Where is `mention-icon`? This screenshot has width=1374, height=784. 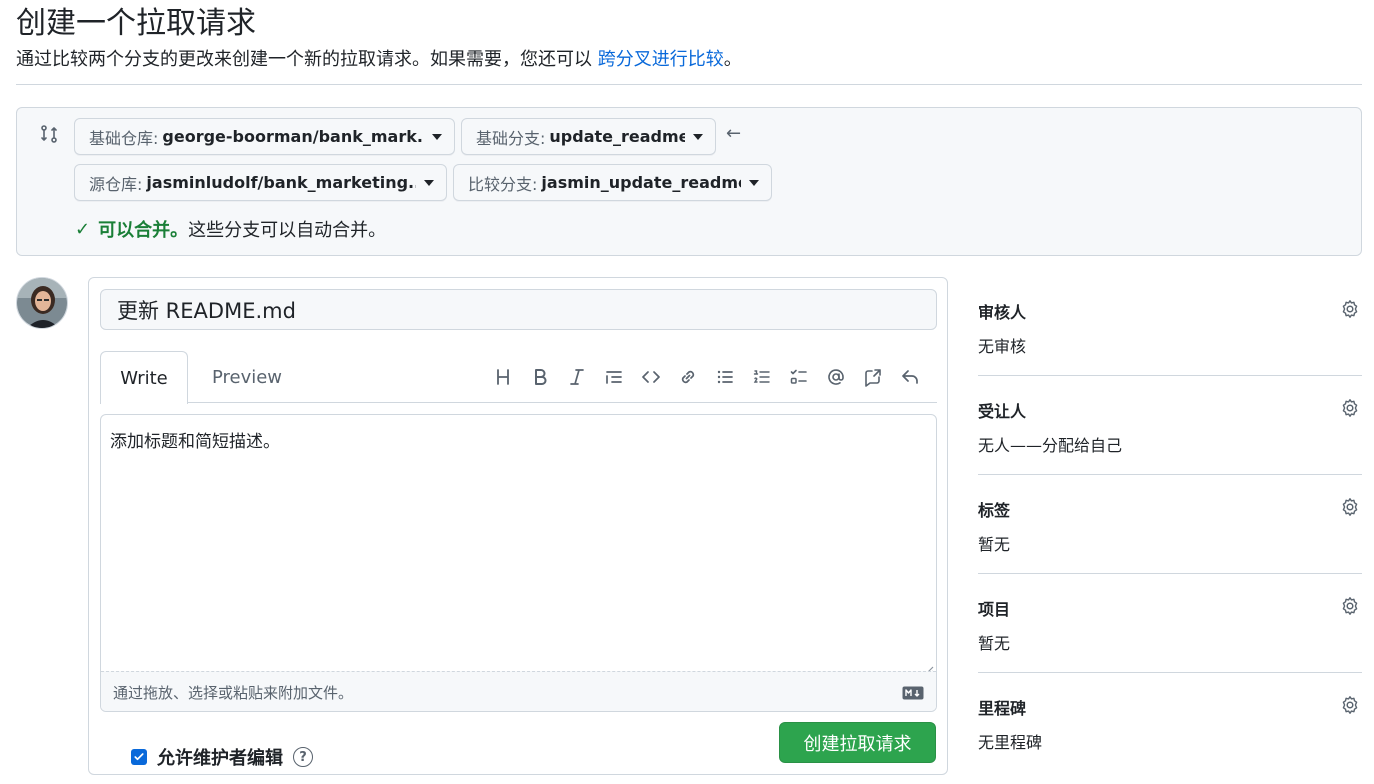 mention-icon is located at coordinates (835, 377).